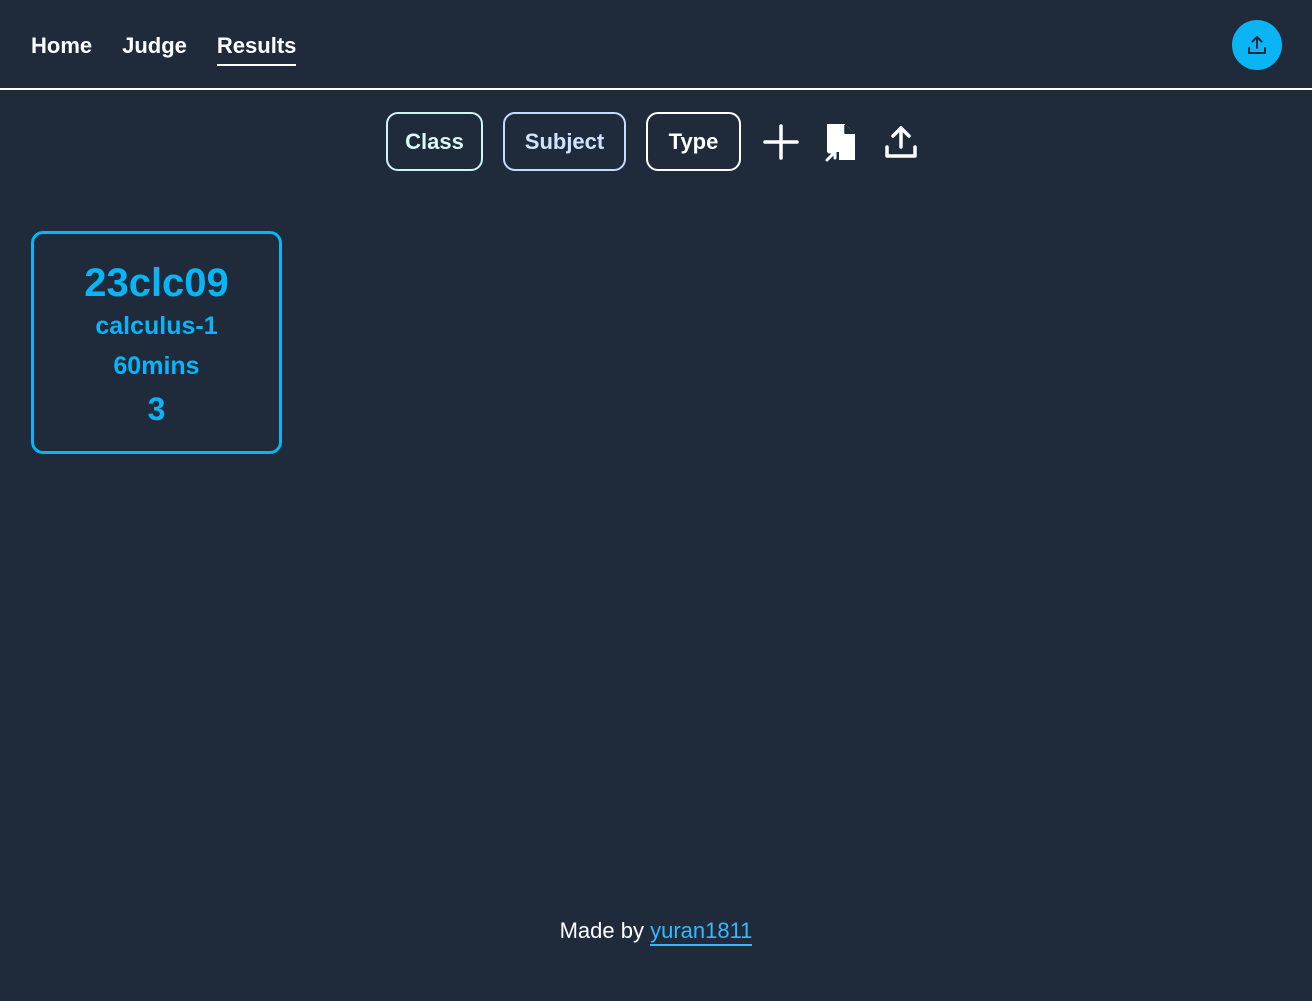 The image size is (1312, 1001). Describe the element at coordinates (156, 409) in the screenshot. I see `card-count: 3` at that location.